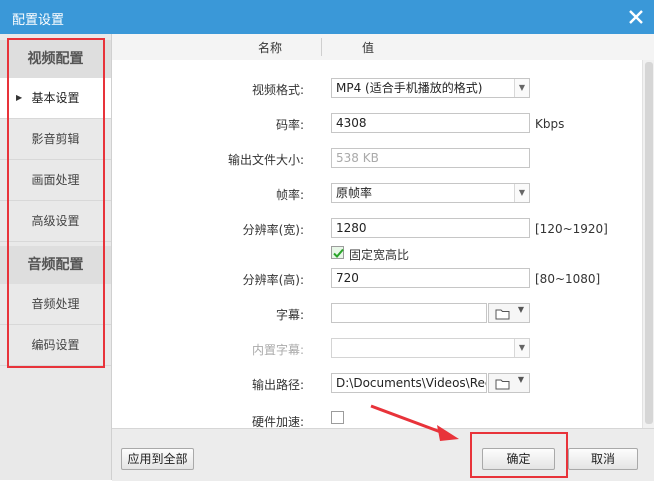 The width and height of the screenshot is (654, 481). What do you see at coordinates (19, 97) in the screenshot?
I see `selected-arrow-icon: ▶` at bounding box center [19, 97].